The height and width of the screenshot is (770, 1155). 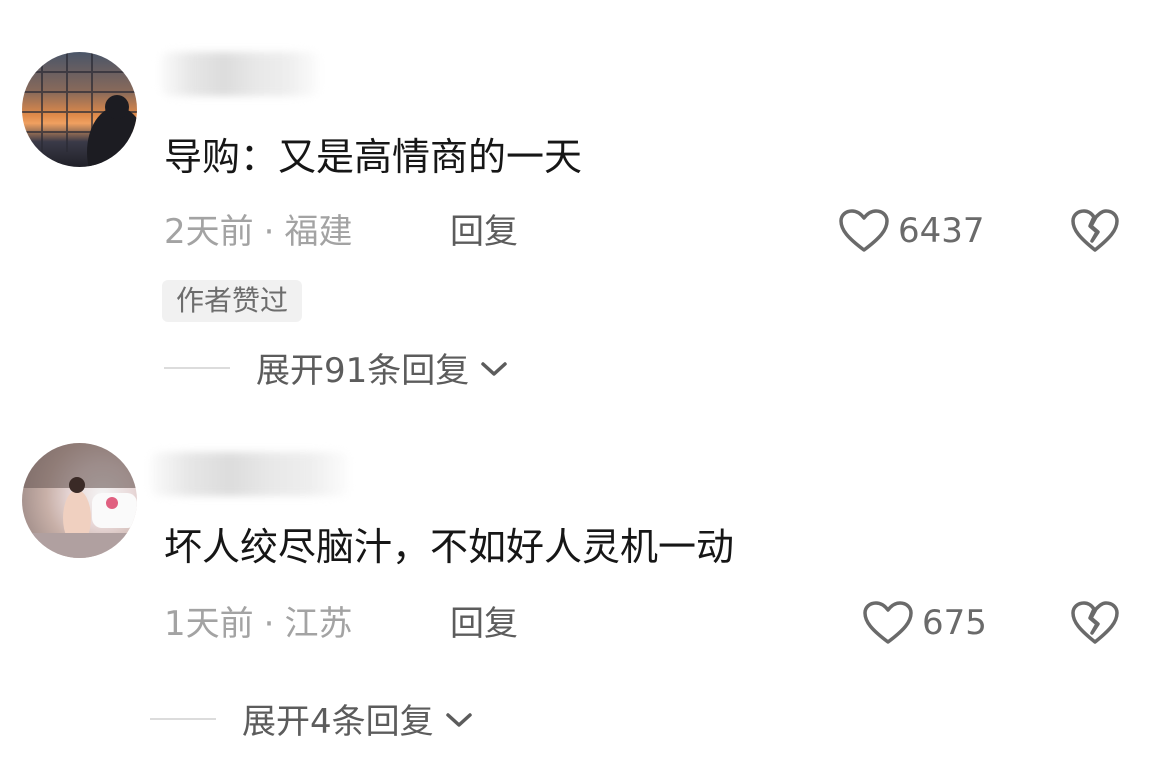 I want to click on like-button: 675, so click(x=924, y=623).